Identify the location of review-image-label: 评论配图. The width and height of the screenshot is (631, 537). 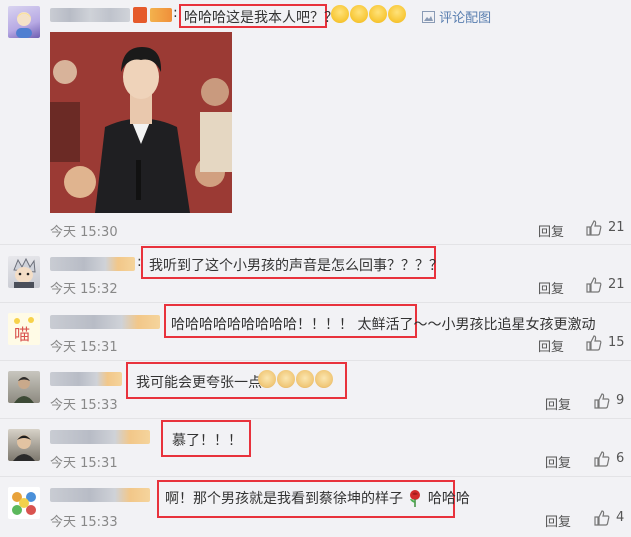
(465, 18).